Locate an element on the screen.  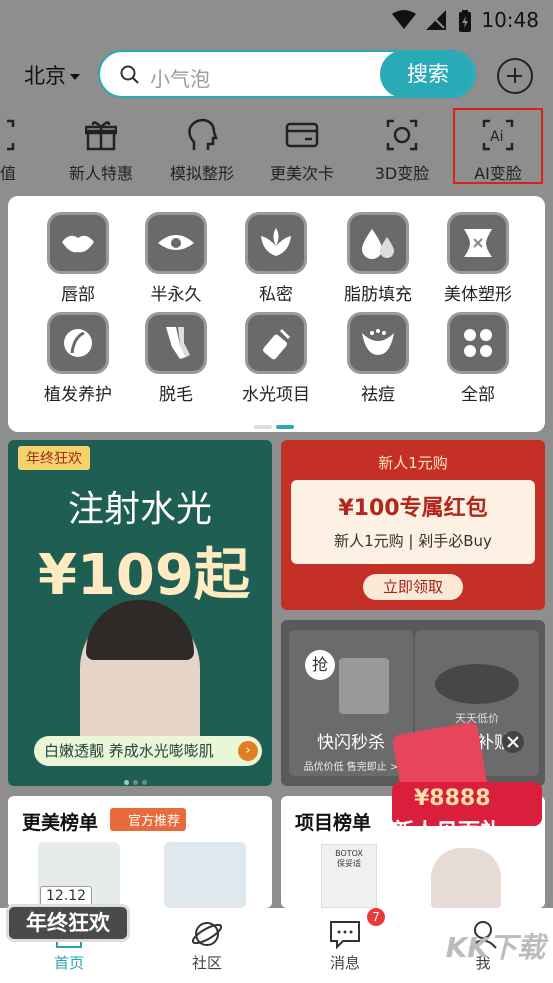
category-label: 脱毛 is located at coordinates (176, 395).